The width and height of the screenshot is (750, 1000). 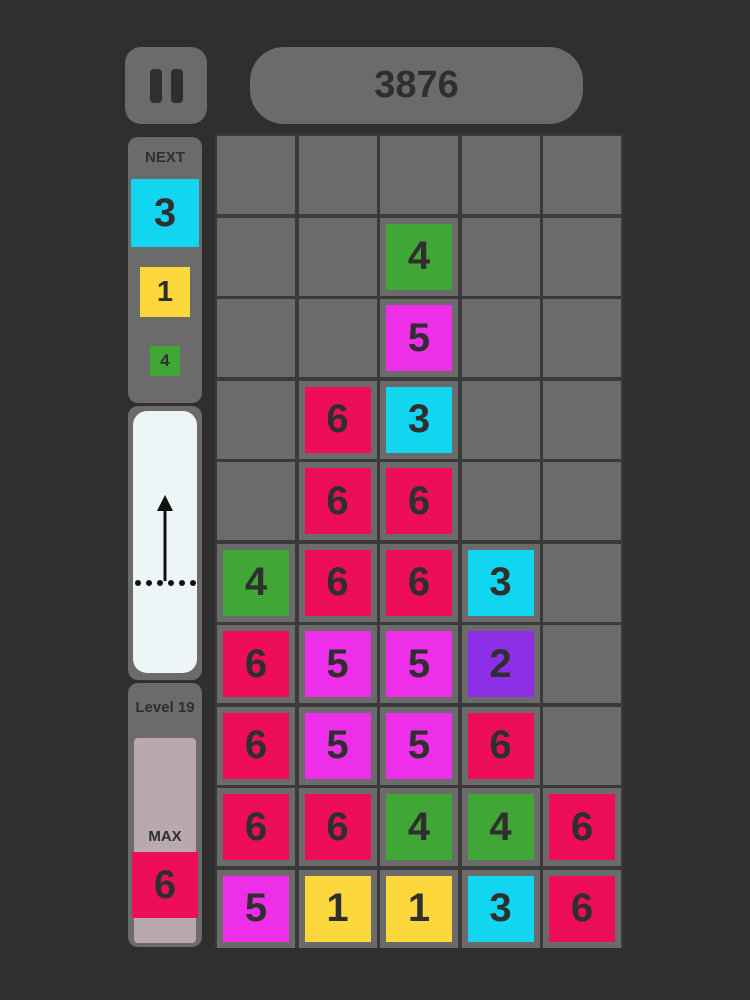 What do you see at coordinates (165, 815) in the screenshot?
I see `level-panel: Level 19 MAX 6` at bounding box center [165, 815].